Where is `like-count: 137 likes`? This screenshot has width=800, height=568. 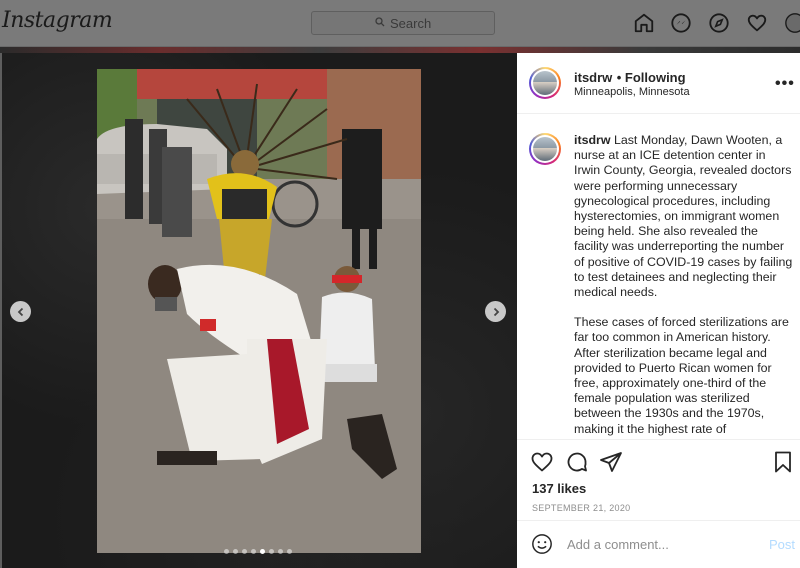
like-count: 137 likes is located at coordinates (559, 488).